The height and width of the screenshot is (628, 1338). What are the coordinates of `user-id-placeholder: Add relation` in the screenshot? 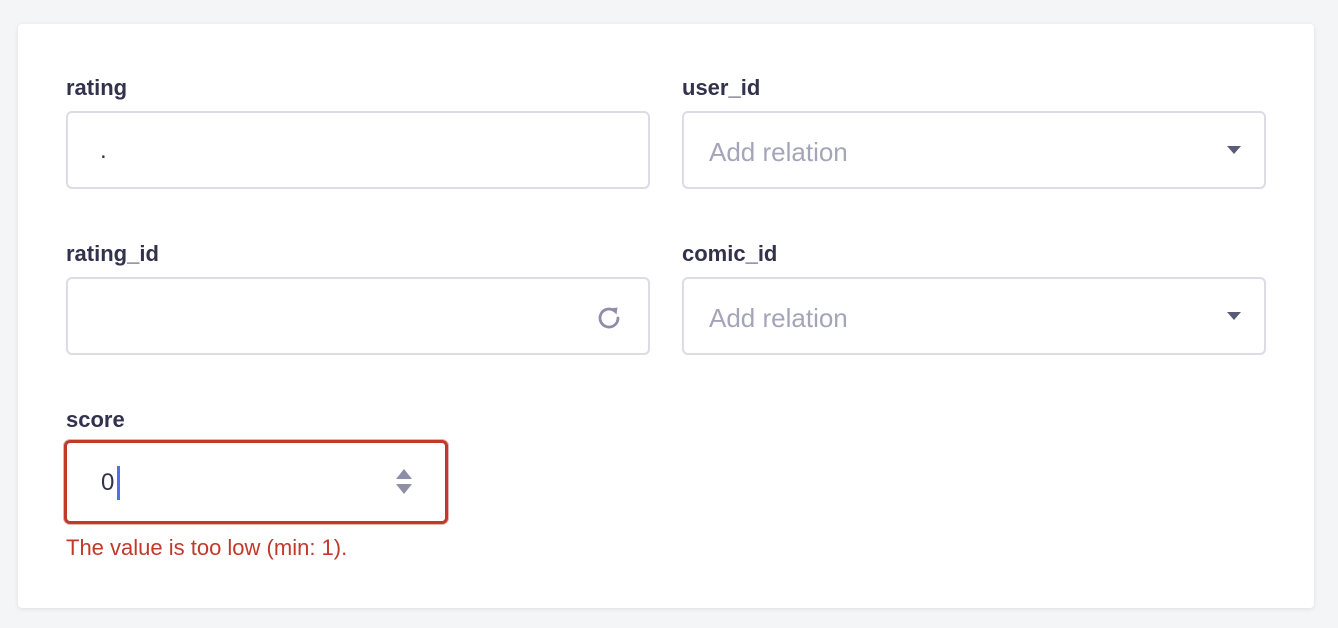 It's located at (778, 152).